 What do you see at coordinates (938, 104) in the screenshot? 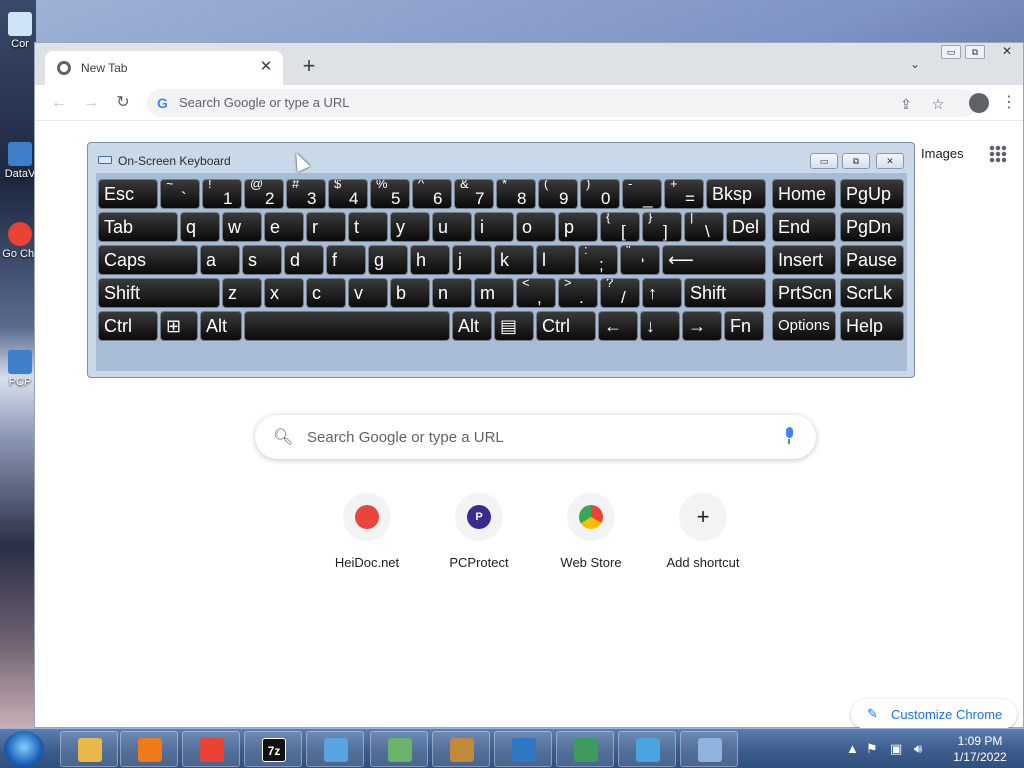
I see `bookmark-star-icon: ☆` at bounding box center [938, 104].